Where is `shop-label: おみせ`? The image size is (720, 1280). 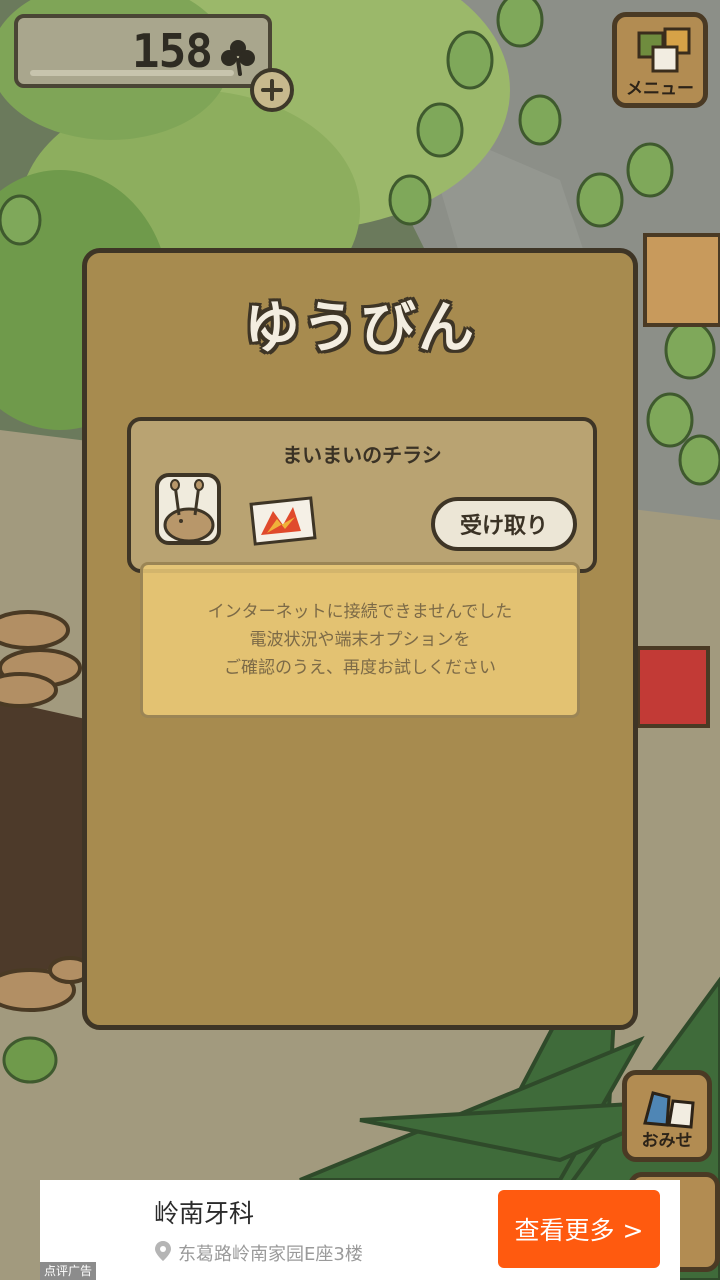 shop-label: おみせ is located at coordinates (667, 1141).